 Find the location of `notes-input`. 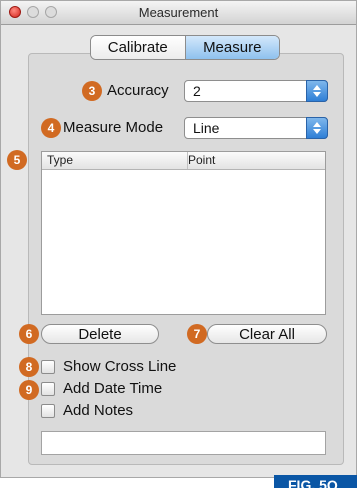

notes-input is located at coordinates (183, 443).